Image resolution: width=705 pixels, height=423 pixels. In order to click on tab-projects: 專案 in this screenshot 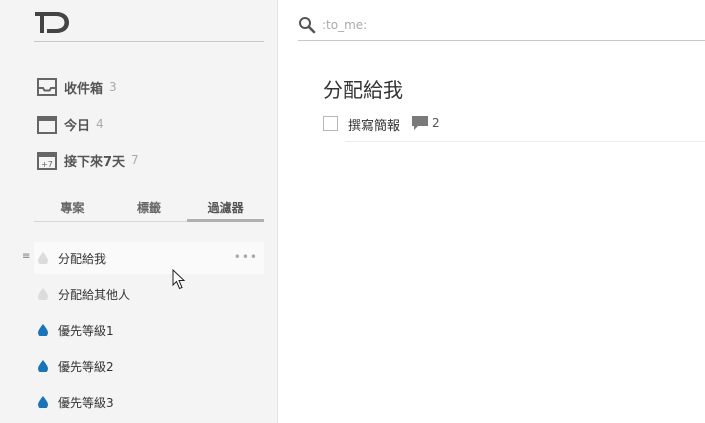, I will do `click(72, 210)`.